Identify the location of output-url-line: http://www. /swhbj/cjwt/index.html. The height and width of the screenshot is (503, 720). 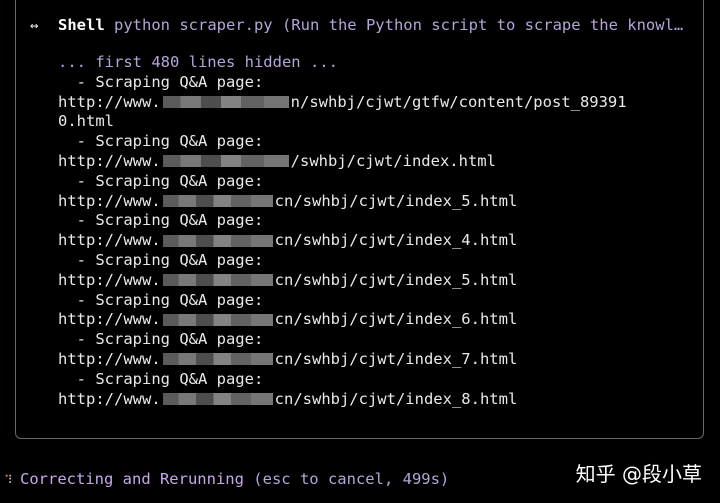
(373, 162).